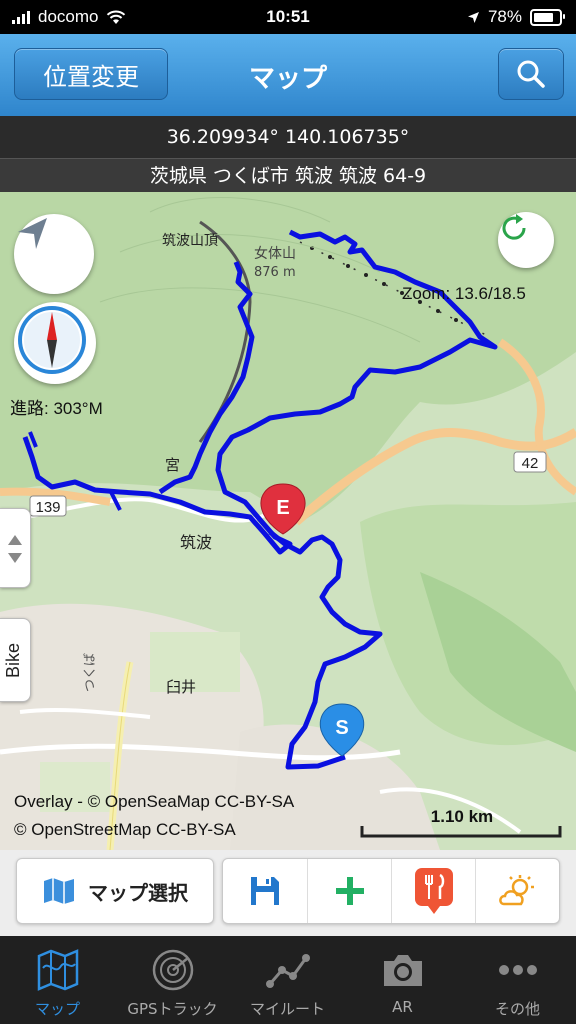 The width and height of the screenshot is (576, 1024). I want to click on summit-label-a: 筑波山頂, so click(190, 241).